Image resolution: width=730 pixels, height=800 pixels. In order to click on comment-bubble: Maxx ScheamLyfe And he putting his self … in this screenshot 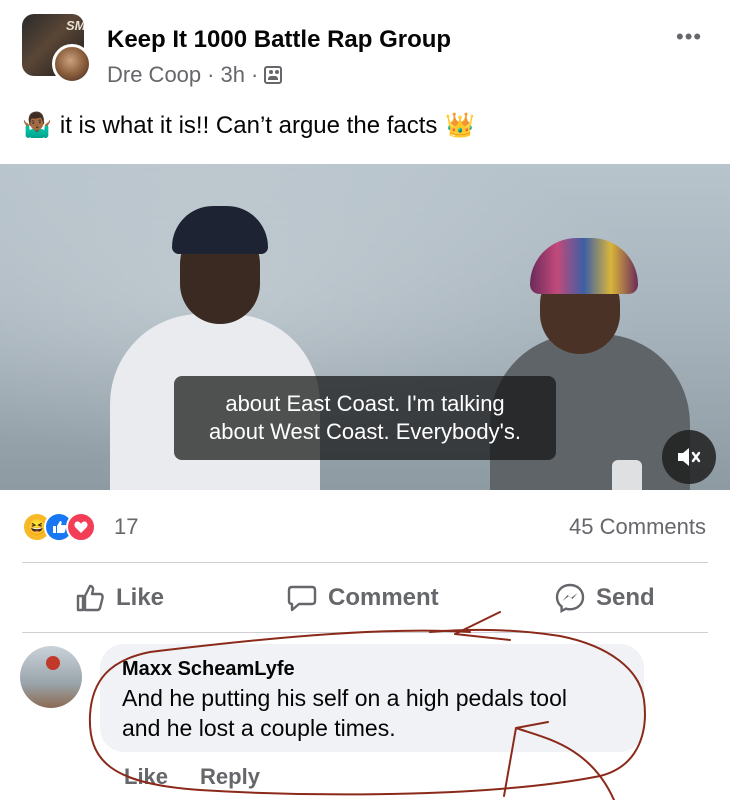, I will do `click(372, 698)`.